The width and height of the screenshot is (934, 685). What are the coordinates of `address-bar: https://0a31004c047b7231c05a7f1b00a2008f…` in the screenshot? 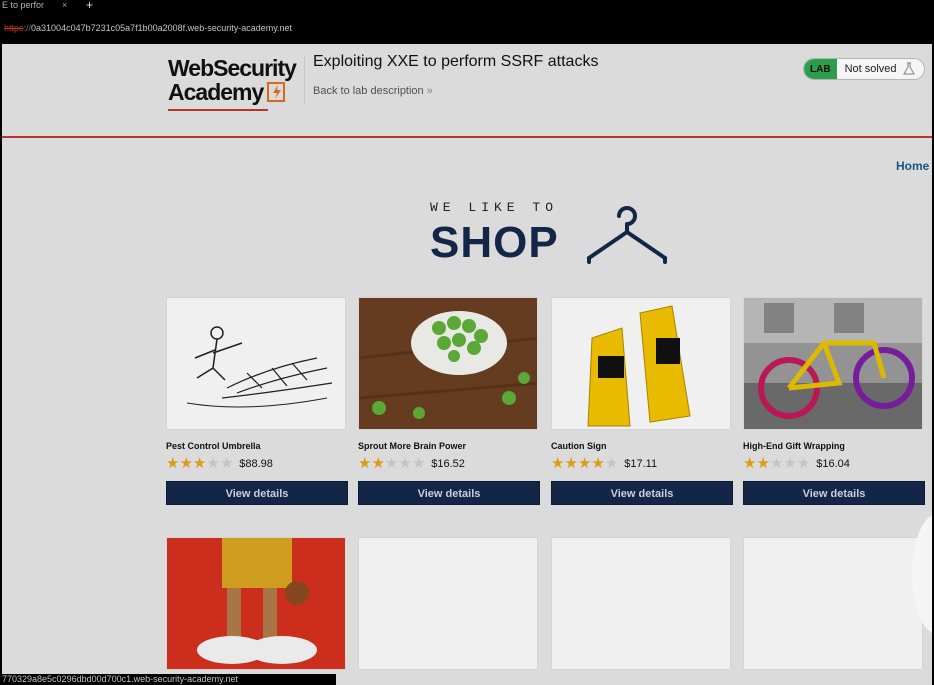 It's located at (467, 28).